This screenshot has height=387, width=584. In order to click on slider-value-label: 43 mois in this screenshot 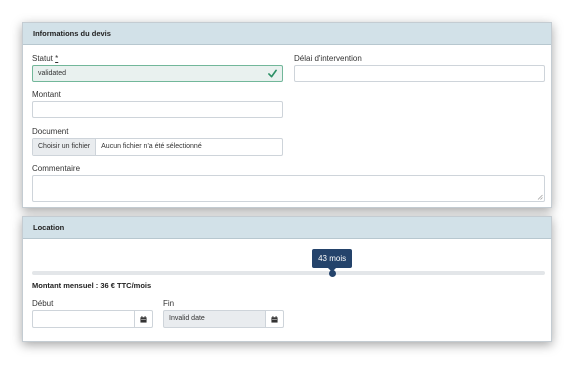, I will do `click(332, 258)`.